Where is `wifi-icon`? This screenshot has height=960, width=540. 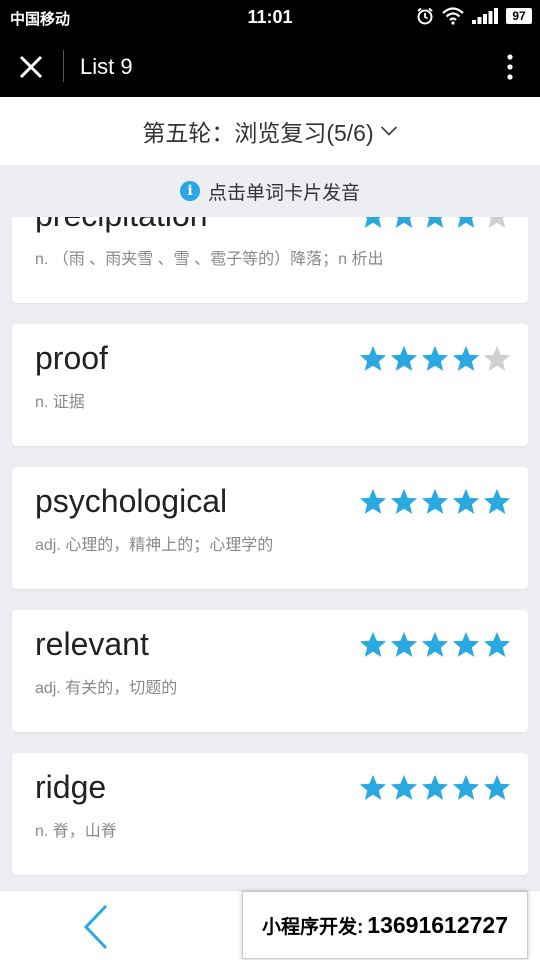
wifi-icon is located at coordinates (453, 16).